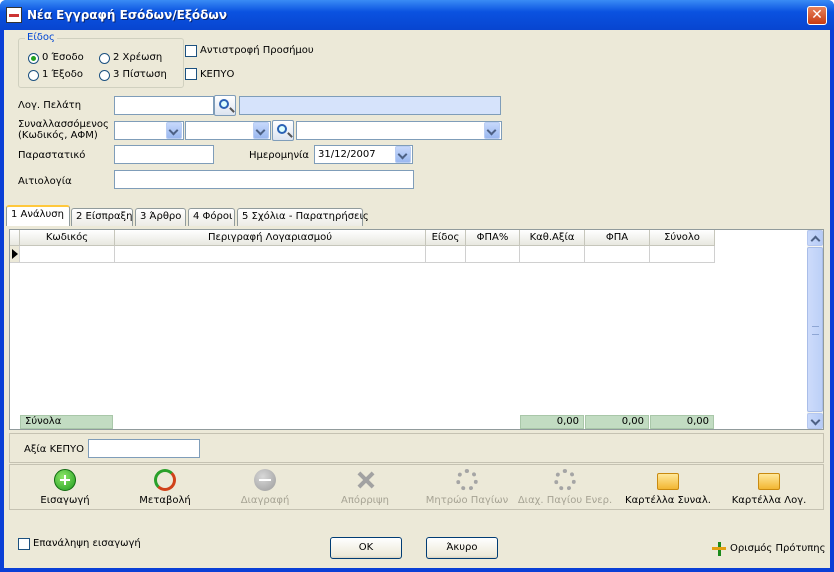  What do you see at coordinates (365, 480) in the screenshot?
I see `cross-icon` at bounding box center [365, 480].